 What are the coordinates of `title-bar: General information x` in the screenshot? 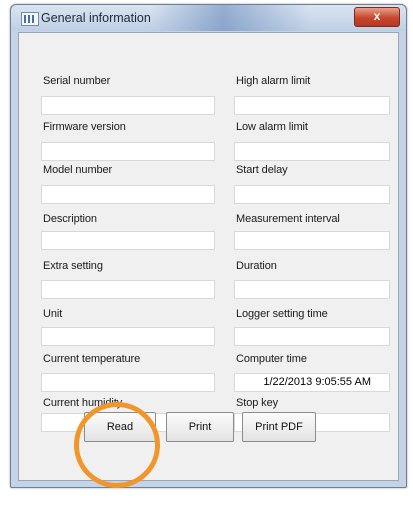 It's located at (208, 18).